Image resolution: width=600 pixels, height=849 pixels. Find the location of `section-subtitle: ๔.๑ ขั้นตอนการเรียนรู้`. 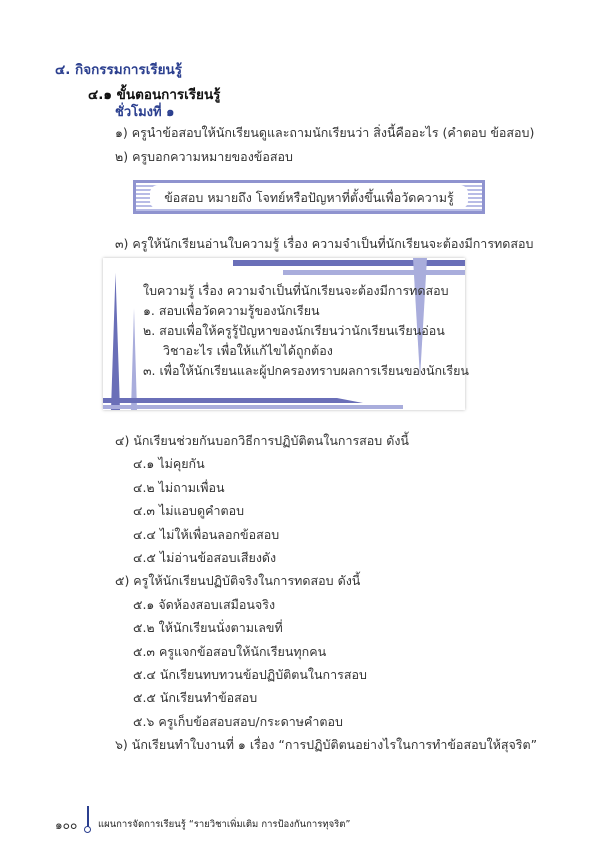

section-subtitle: ๔.๑ ขั้นตอนการเรียนรู้ is located at coordinates (154, 95).